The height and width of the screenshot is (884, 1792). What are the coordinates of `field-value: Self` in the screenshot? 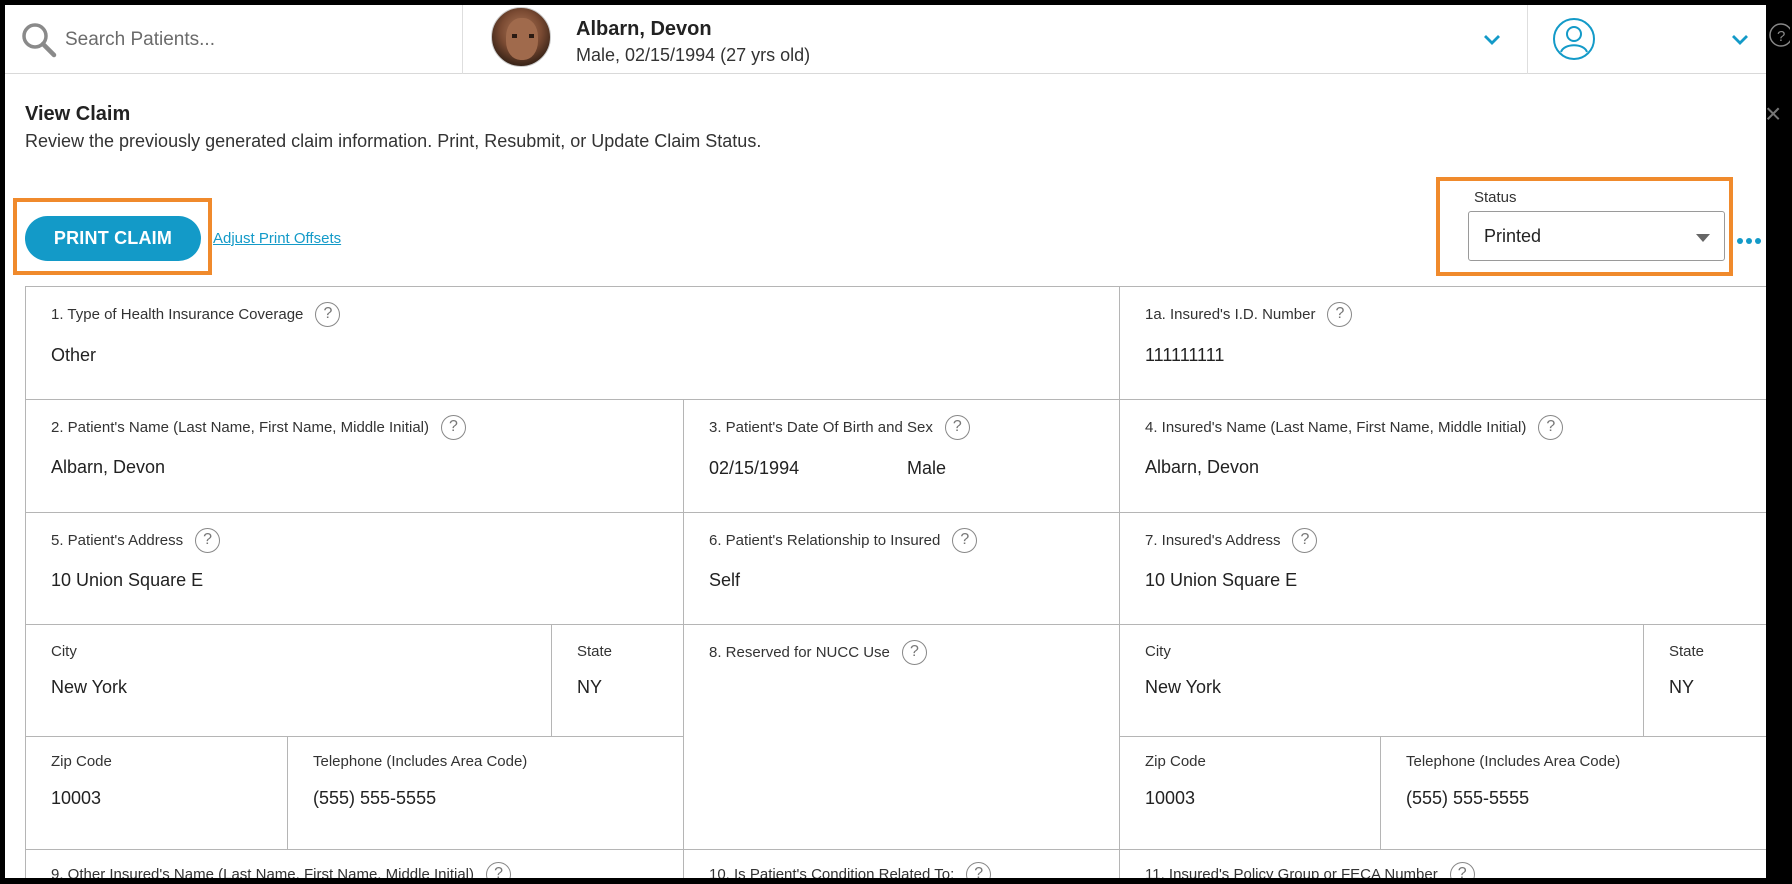 It's located at (725, 580).